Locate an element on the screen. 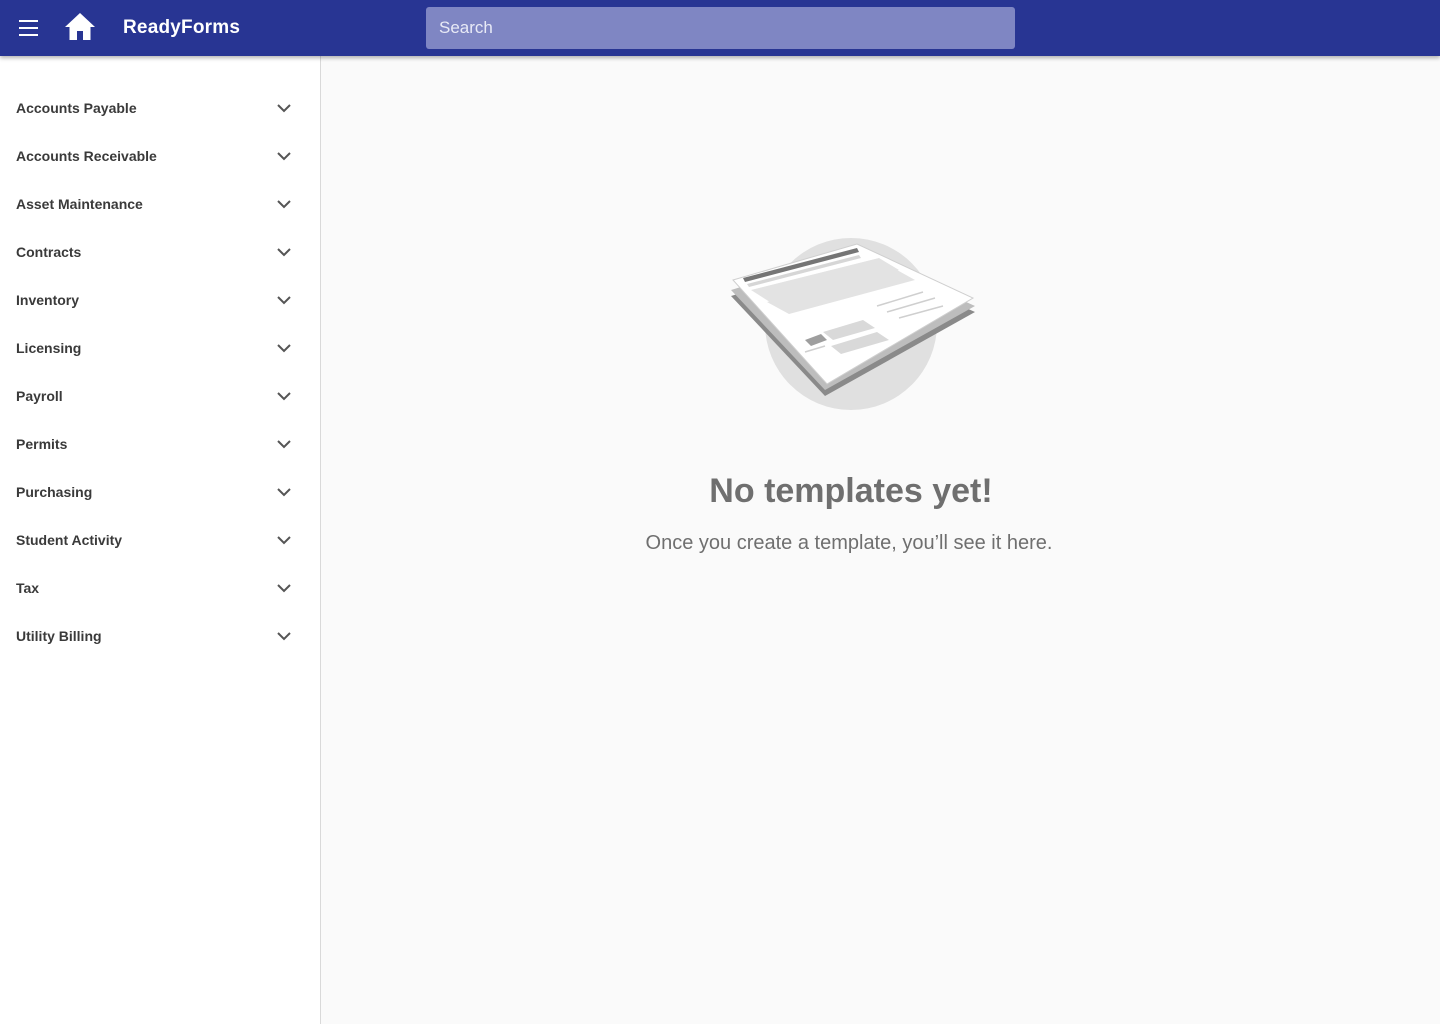 The height and width of the screenshot is (1024, 1440). search-input is located at coordinates (720, 28).